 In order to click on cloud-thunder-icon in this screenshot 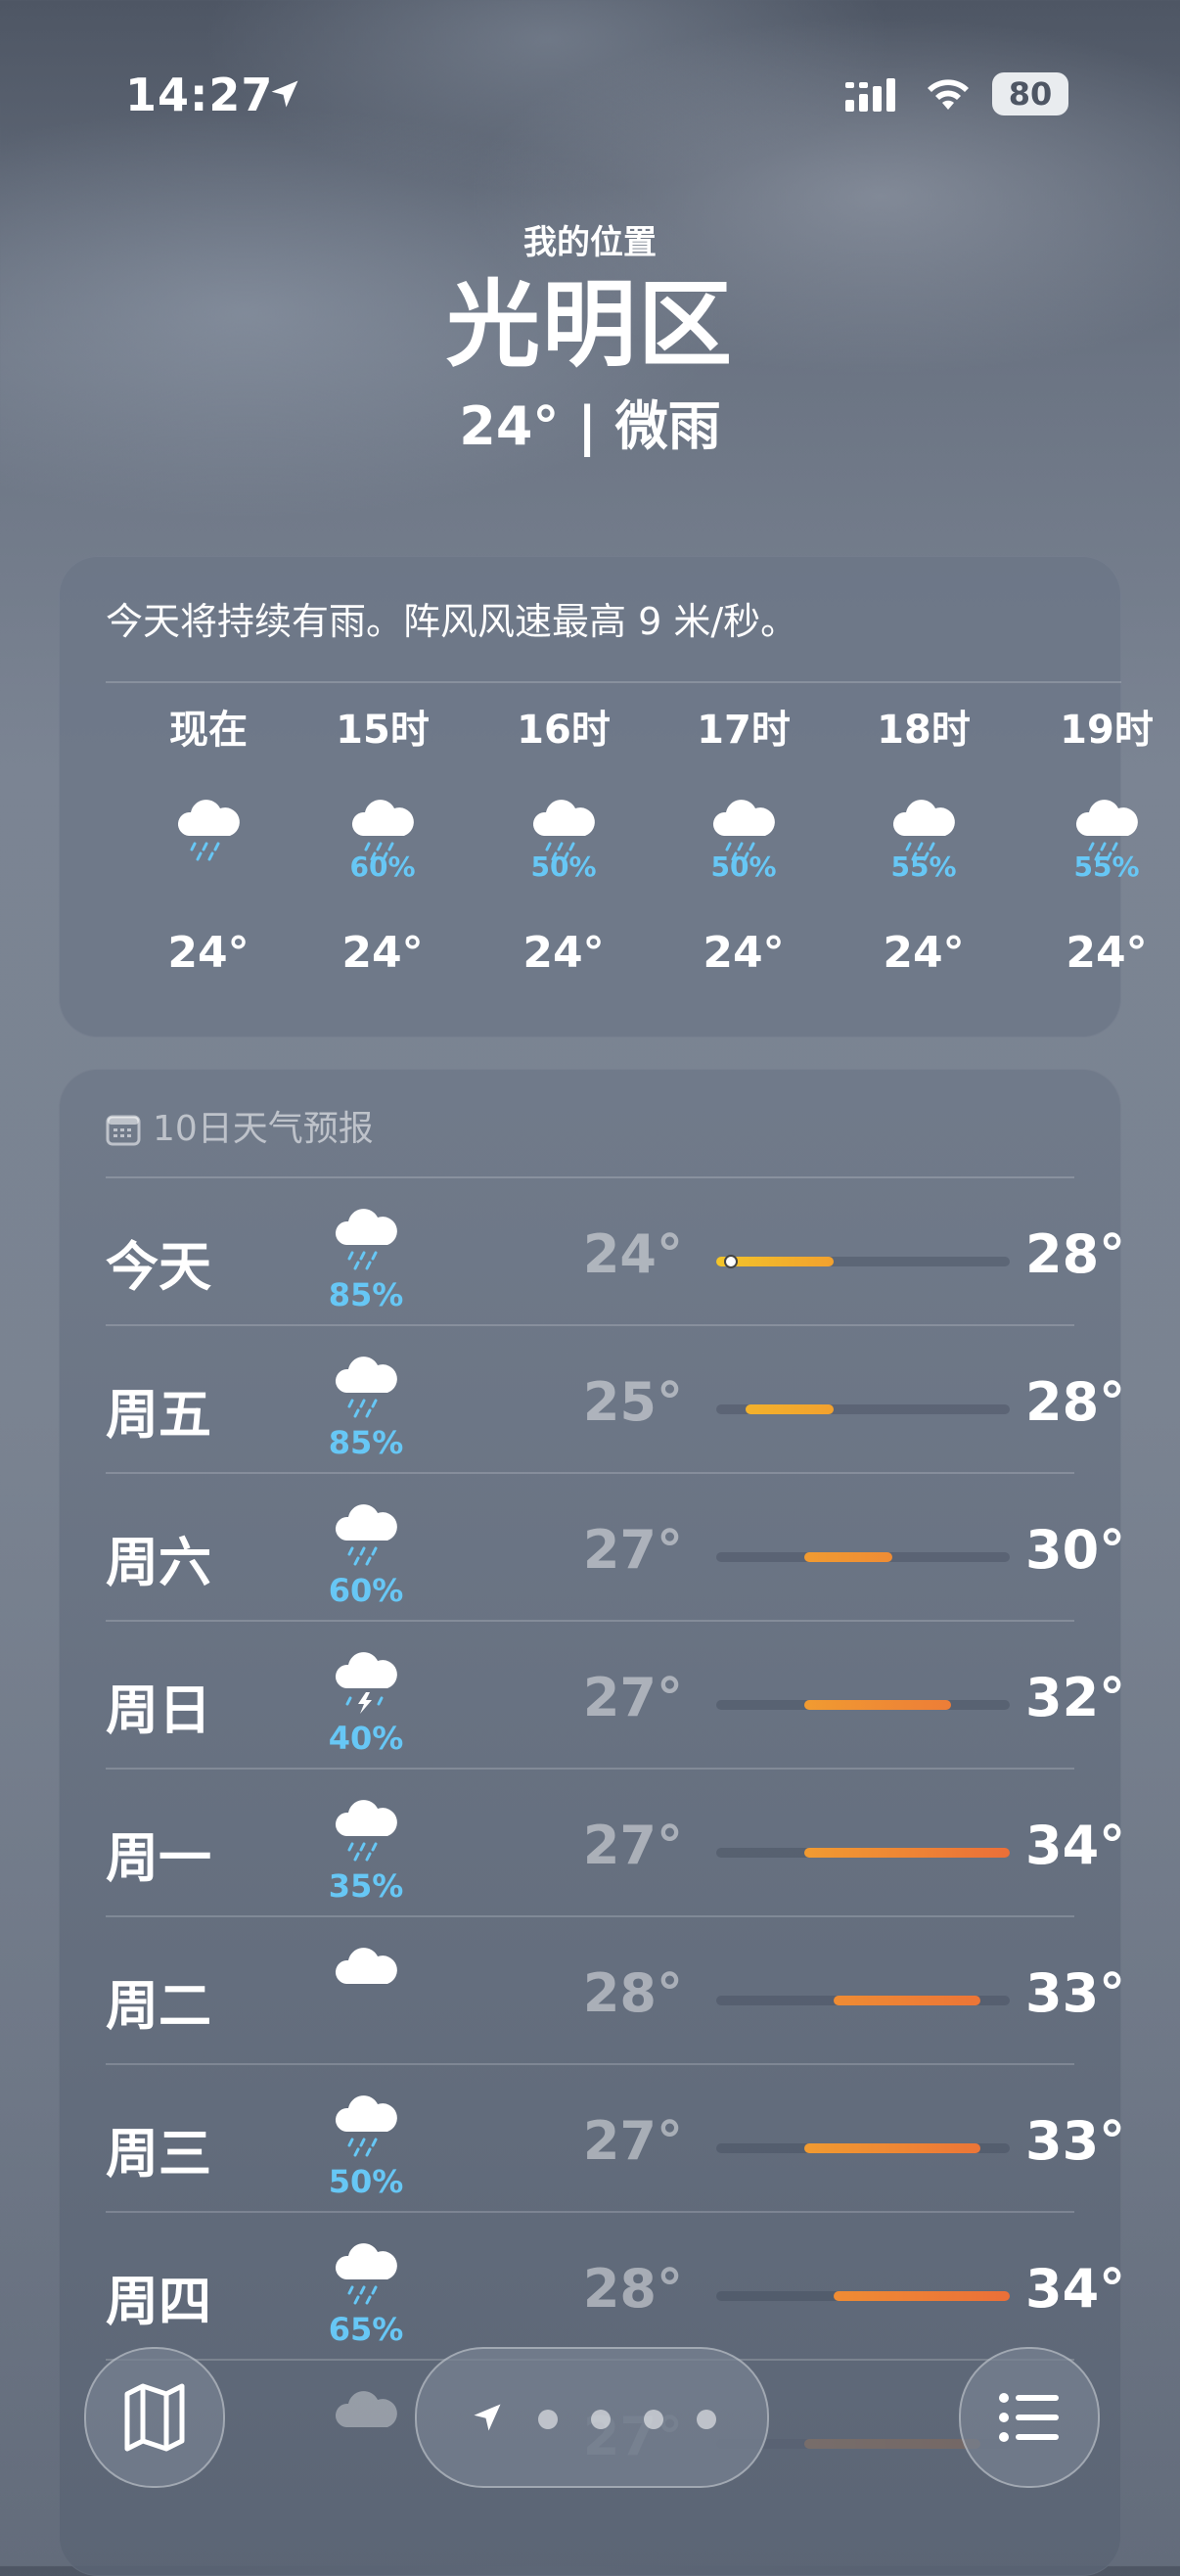, I will do `click(366, 1679)`.